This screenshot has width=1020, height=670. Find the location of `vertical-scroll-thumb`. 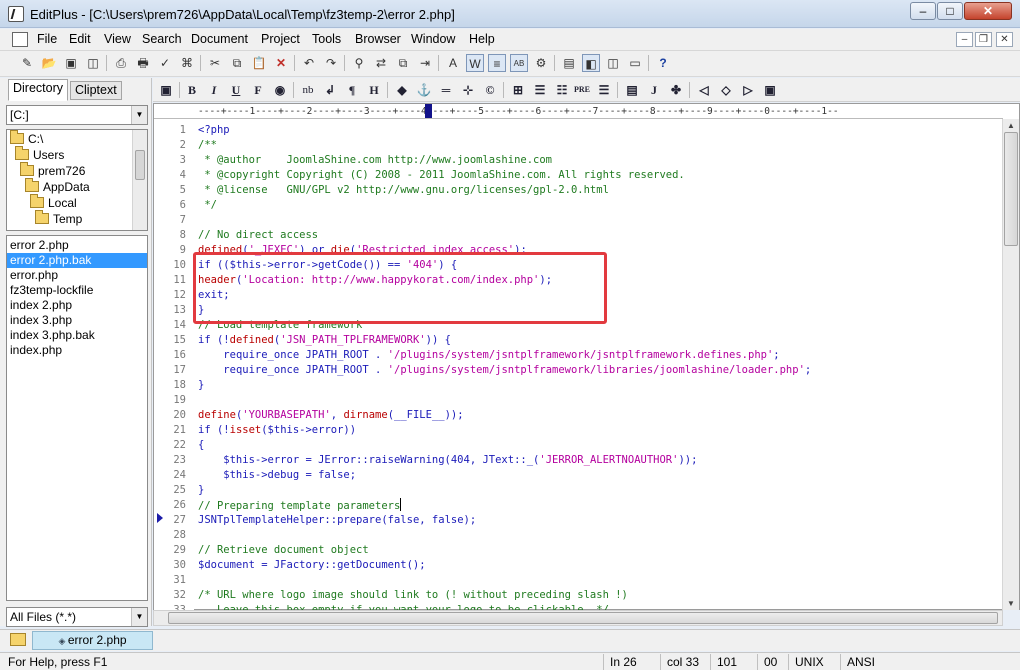

vertical-scroll-thumb is located at coordinates (1011, 189).